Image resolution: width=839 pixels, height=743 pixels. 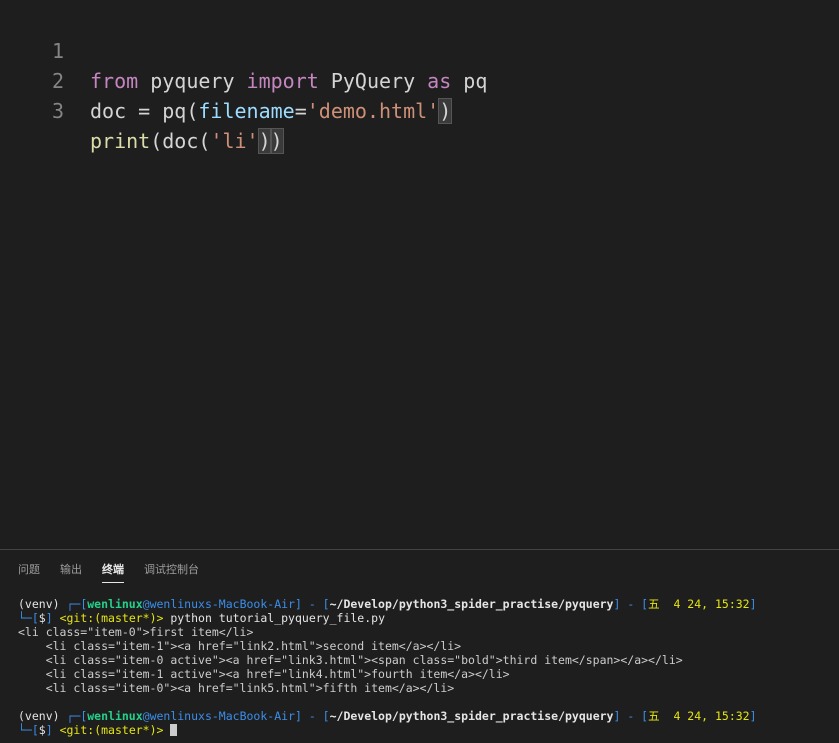 I want to click on tab-debug-console: 调试控制台, so click(x=171, y=569).